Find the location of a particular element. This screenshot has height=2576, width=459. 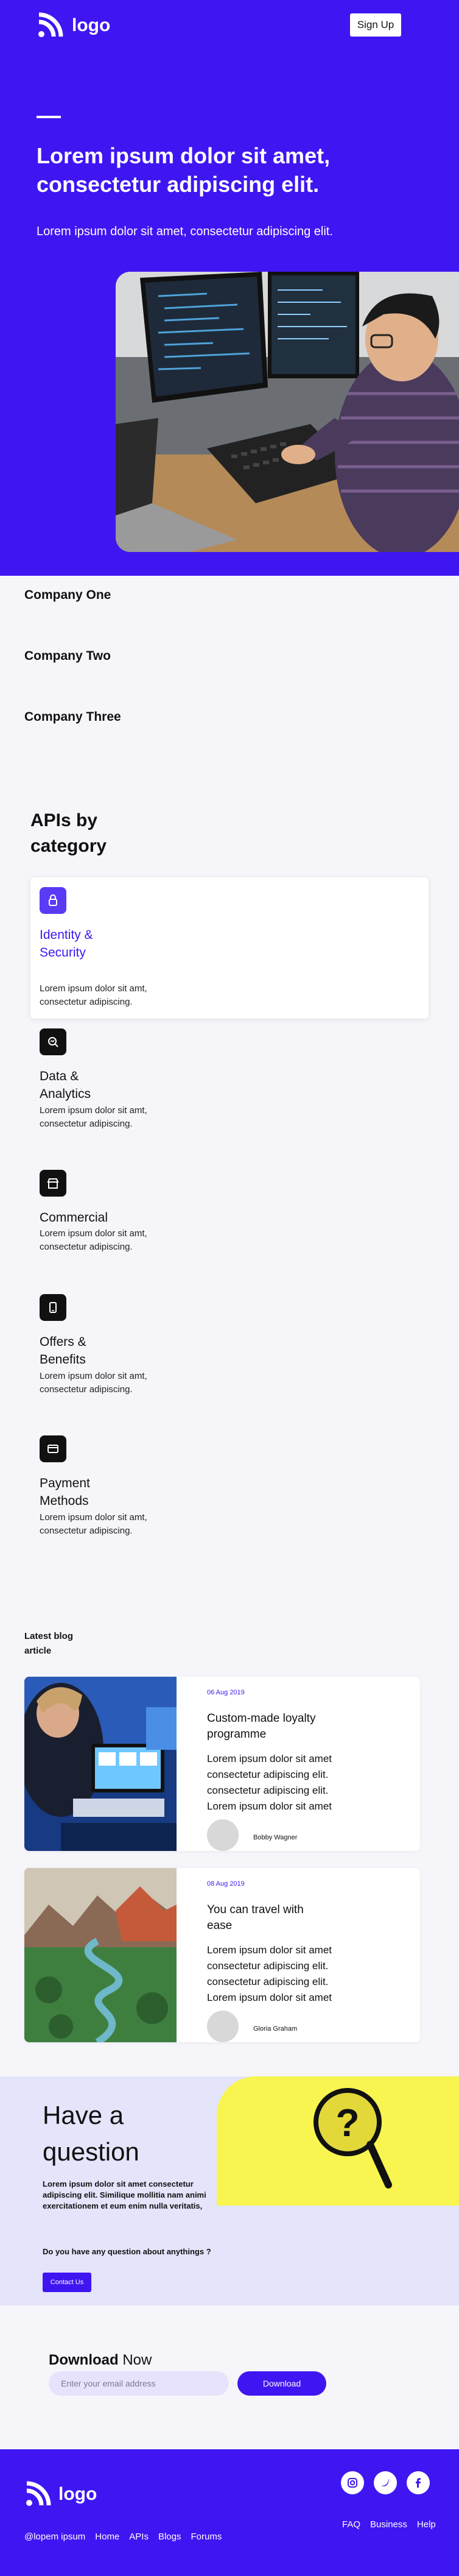

footer-logo: logo is located at coordinates (60, 2494).